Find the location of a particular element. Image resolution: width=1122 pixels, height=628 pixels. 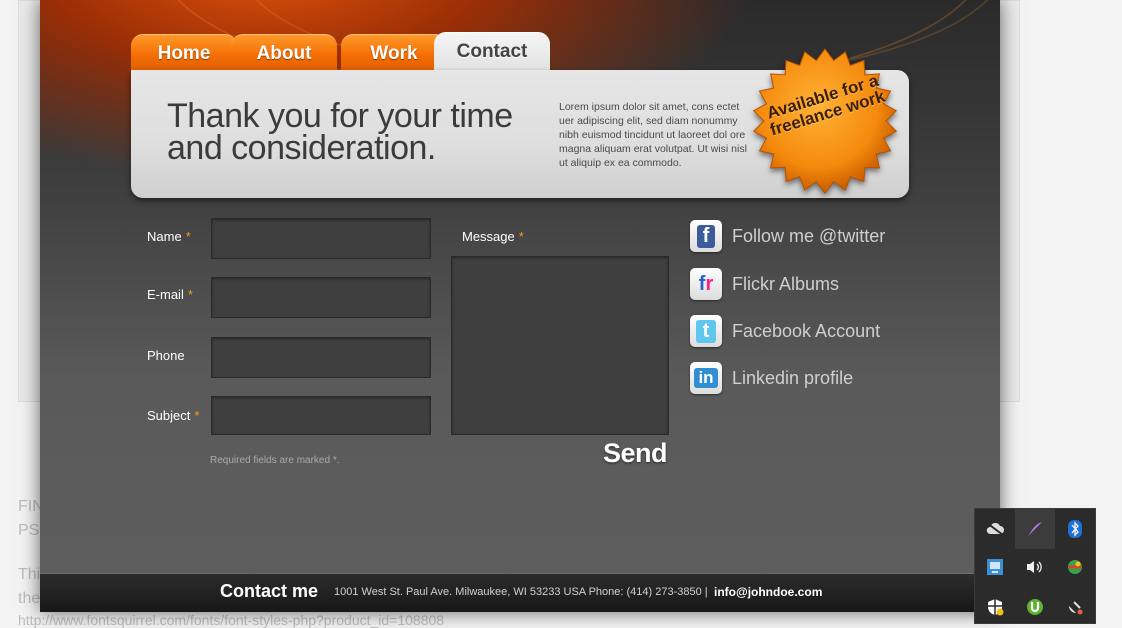

background-text: the is located at coordinates (29, 598).